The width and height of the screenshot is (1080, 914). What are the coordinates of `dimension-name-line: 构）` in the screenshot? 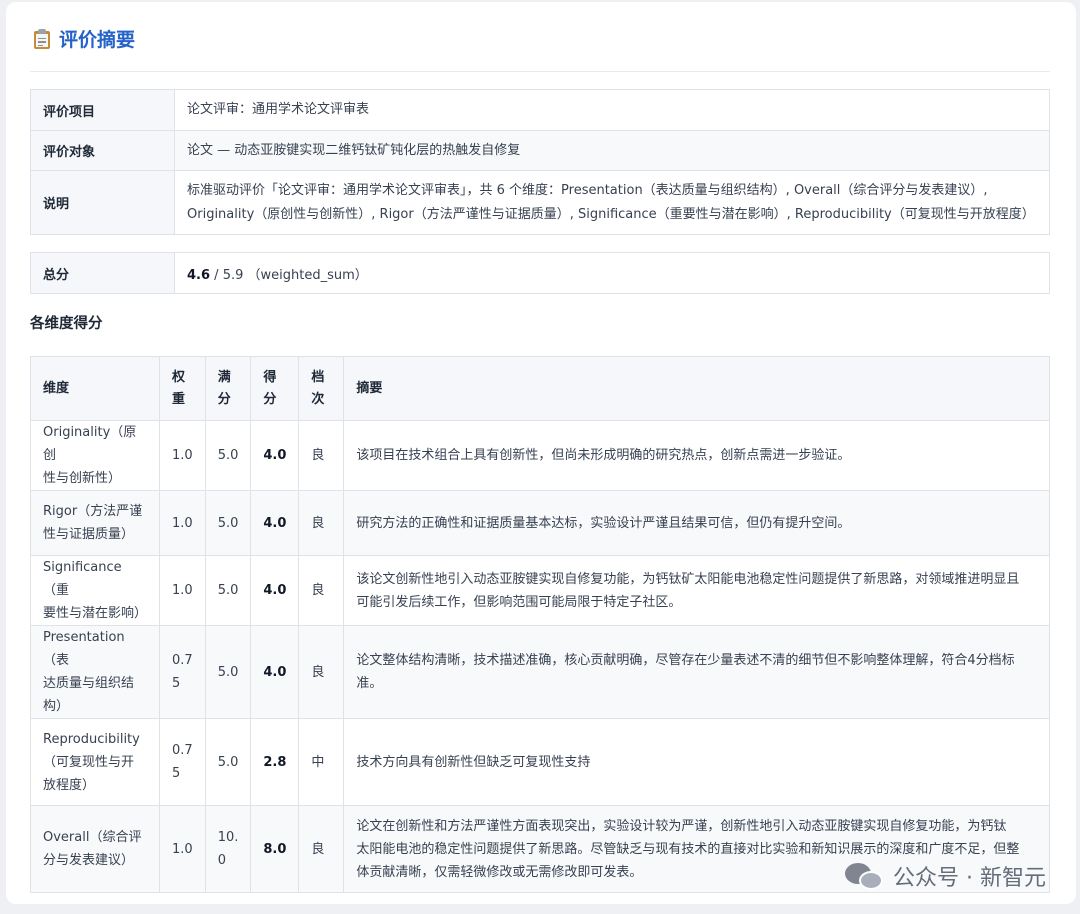 It's located at (56, 706).